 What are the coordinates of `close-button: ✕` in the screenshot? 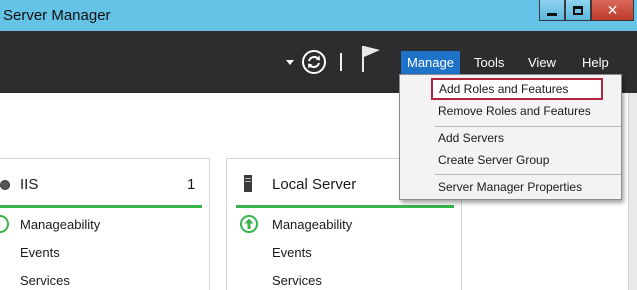 It's located at (612, 10).